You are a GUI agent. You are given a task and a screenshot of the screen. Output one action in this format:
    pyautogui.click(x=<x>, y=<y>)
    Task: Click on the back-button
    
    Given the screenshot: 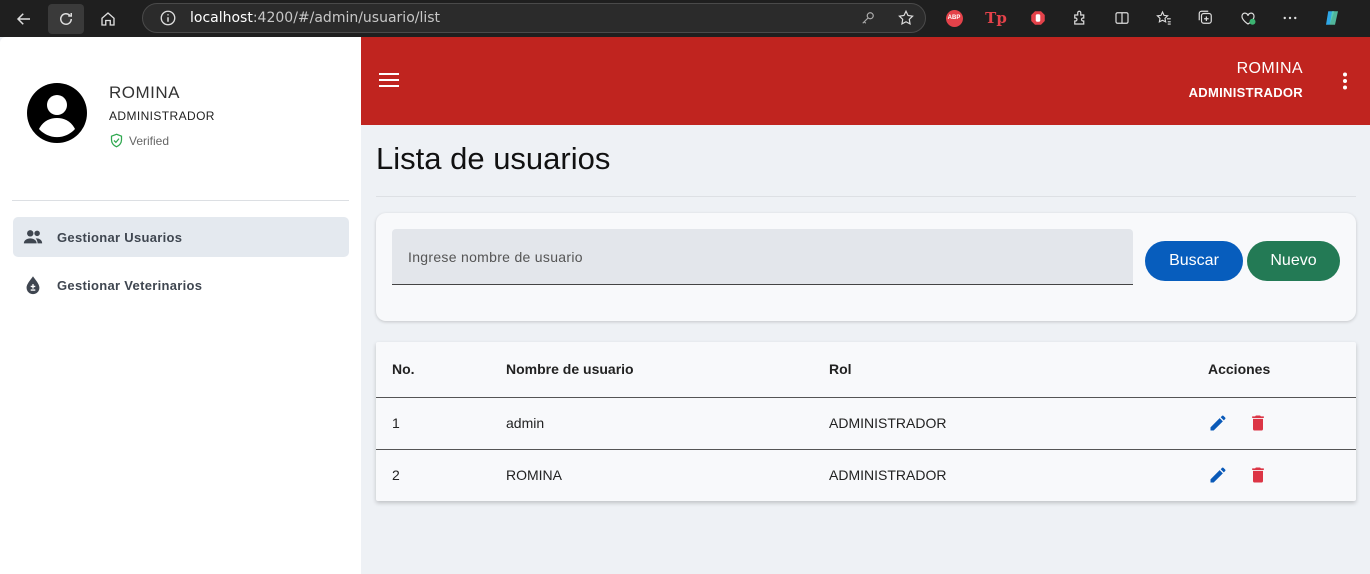 What is the action you would take?
    pyautogui.click(x=24, y=19)
    